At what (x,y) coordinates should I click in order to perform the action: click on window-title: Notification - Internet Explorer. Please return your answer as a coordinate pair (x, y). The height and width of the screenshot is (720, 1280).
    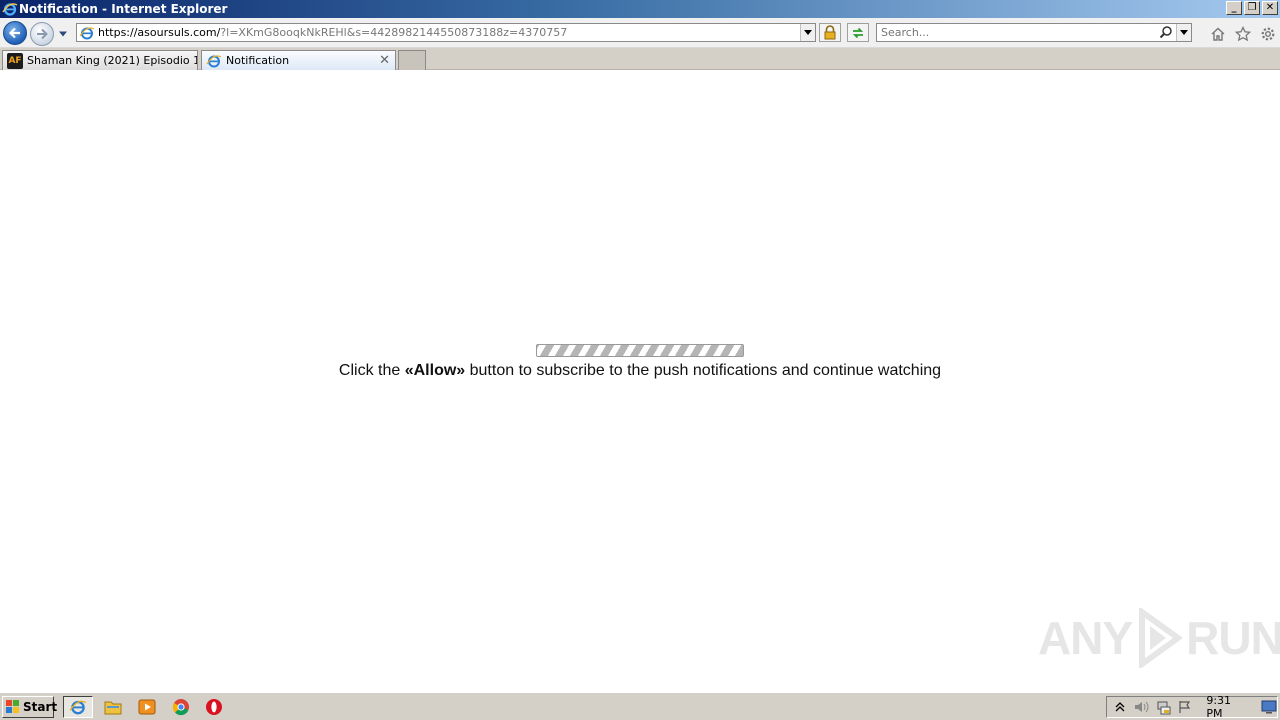
    Looking at the image, I should click on (123, 9).